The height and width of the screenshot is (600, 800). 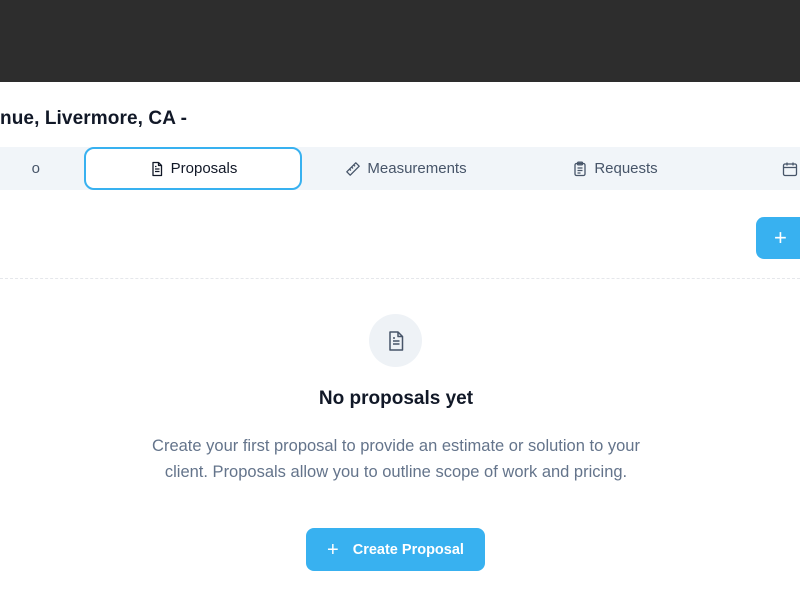 I want to click on document-icon, so click(x=157, y=169).